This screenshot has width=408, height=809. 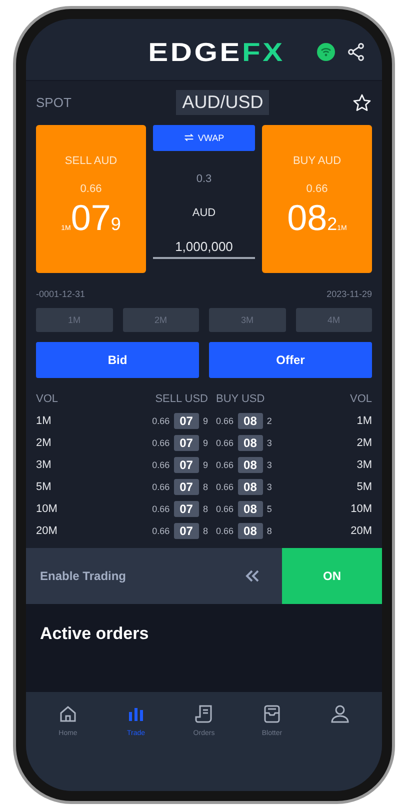 I want to click on far-date: 2023-11-29, so click(x=349, y=293).